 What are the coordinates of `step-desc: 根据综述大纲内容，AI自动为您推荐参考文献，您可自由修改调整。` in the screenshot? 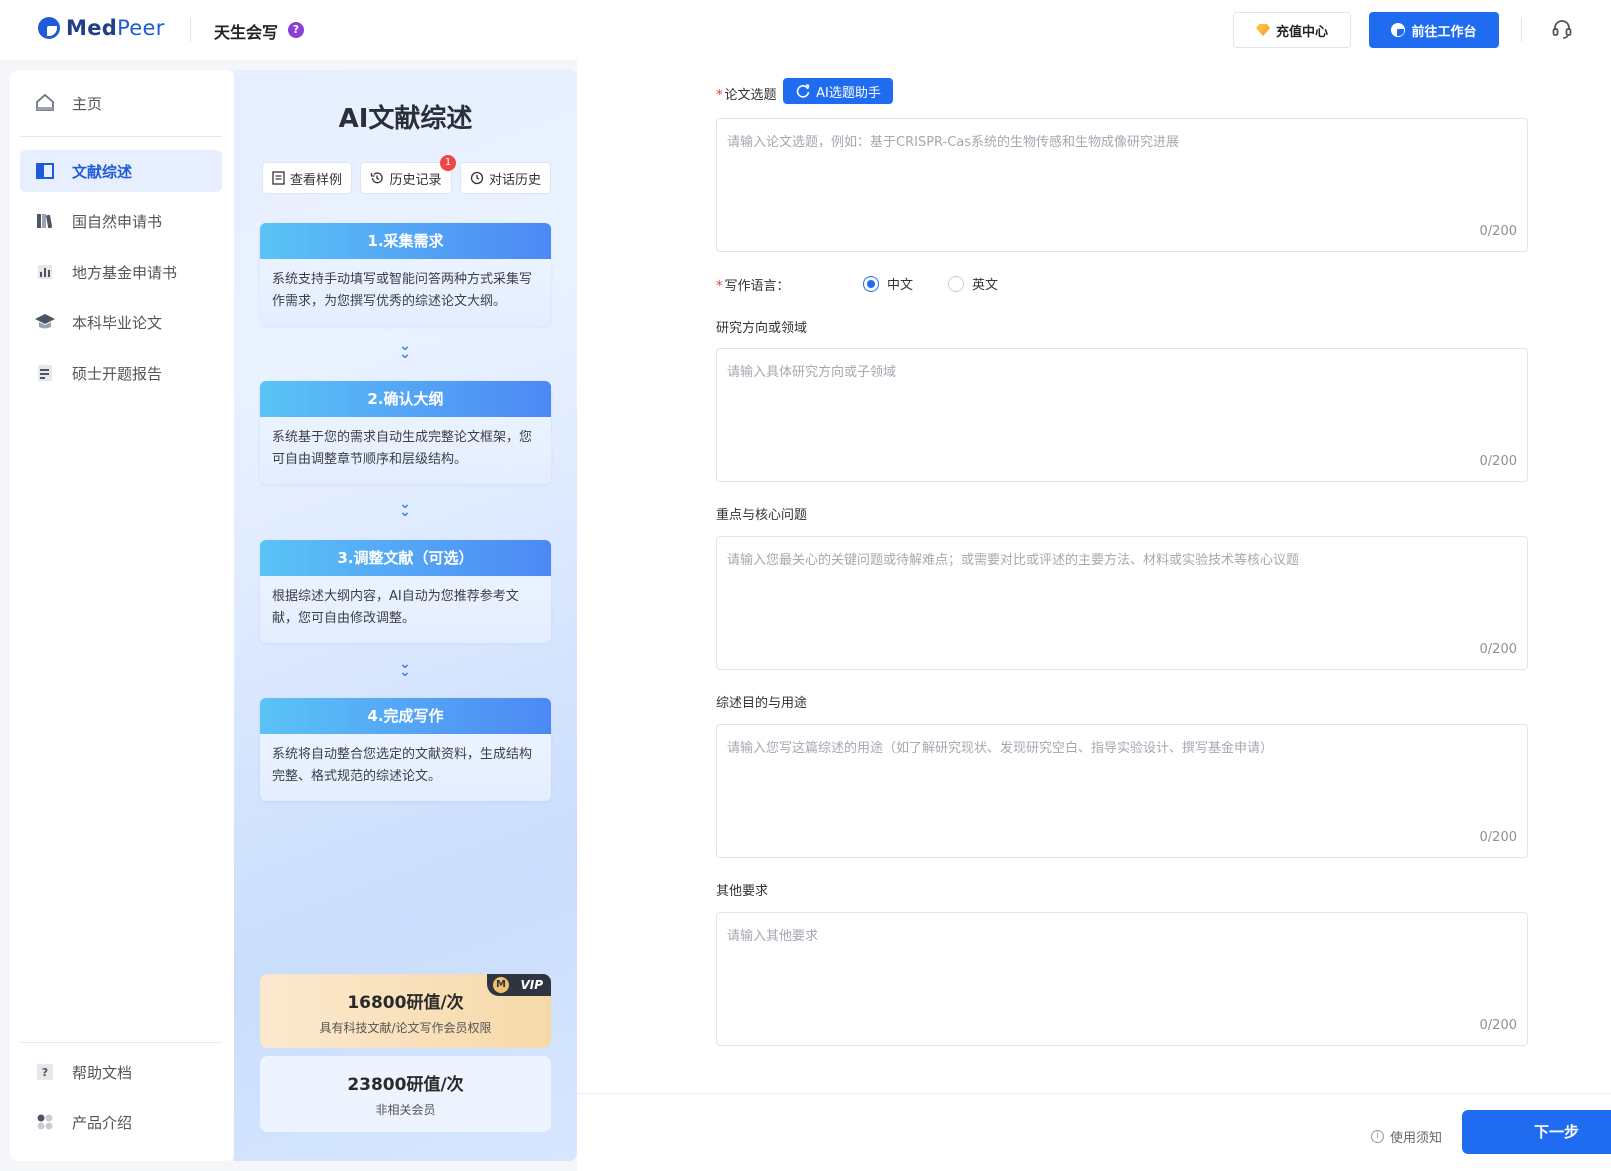 It's located at (395, 607).